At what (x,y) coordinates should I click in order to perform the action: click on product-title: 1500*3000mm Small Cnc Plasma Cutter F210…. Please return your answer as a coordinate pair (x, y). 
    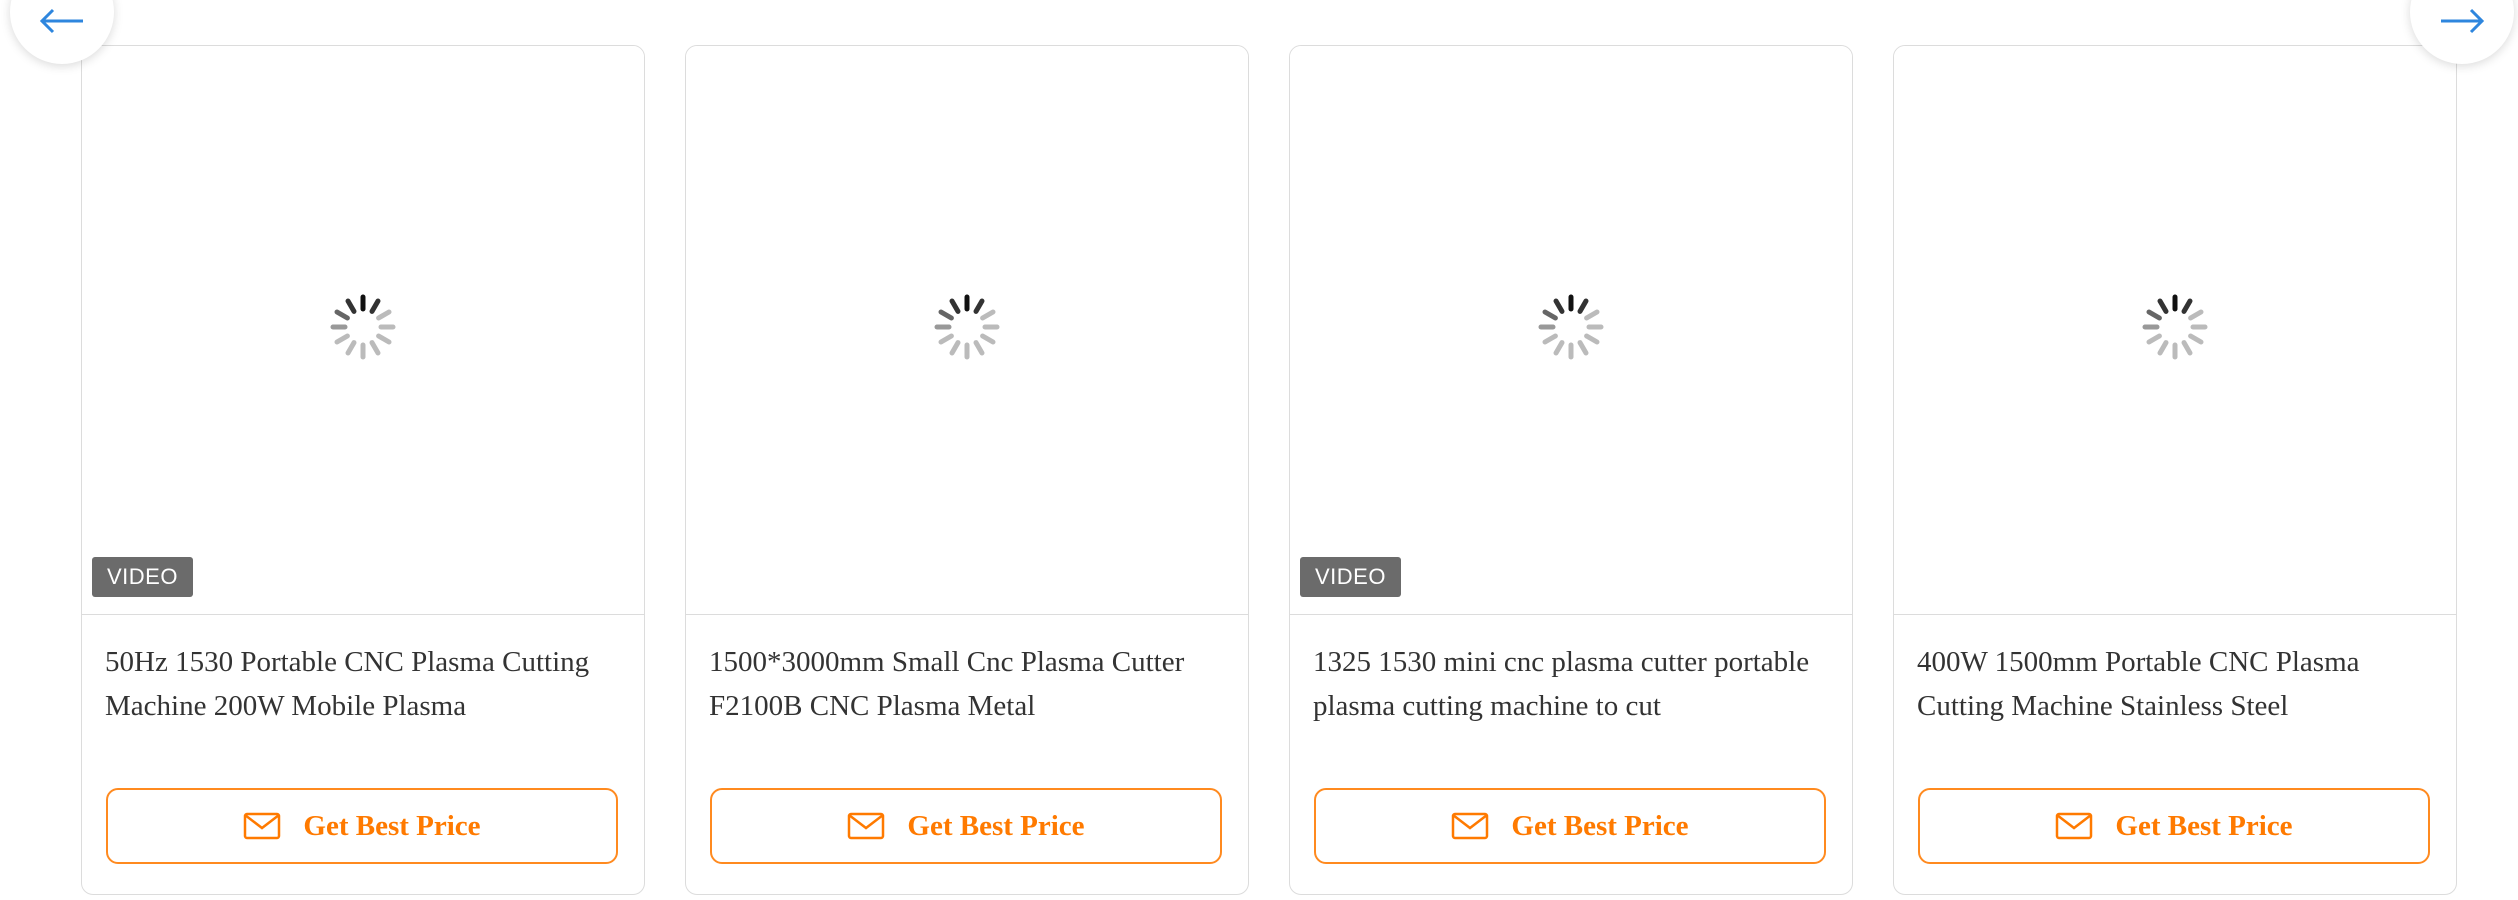
    Looking at the image, I should click on (969, 684).